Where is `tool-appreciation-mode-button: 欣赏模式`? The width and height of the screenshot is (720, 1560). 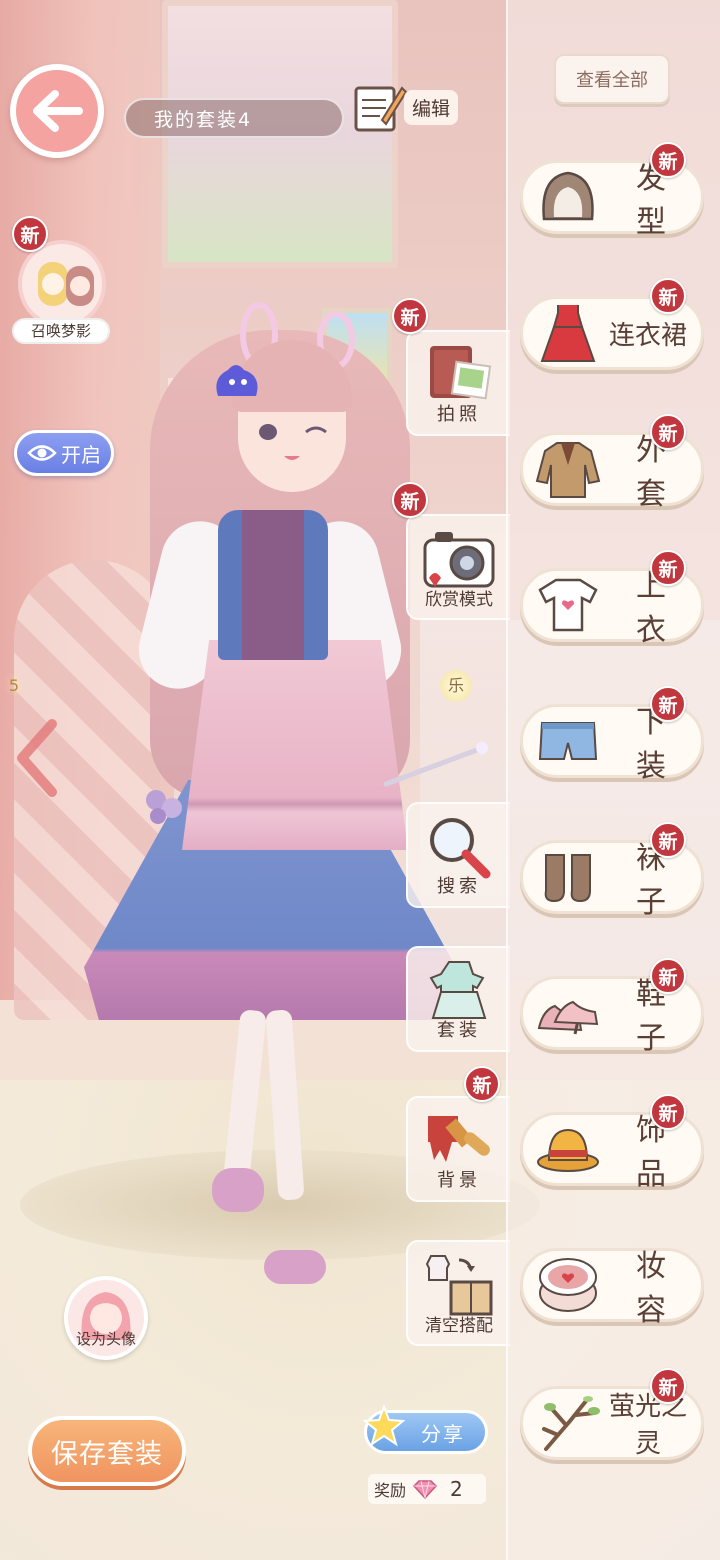 tool-appreciation-mode-button: 欣赏模式 is located at coordinates (458, 567).